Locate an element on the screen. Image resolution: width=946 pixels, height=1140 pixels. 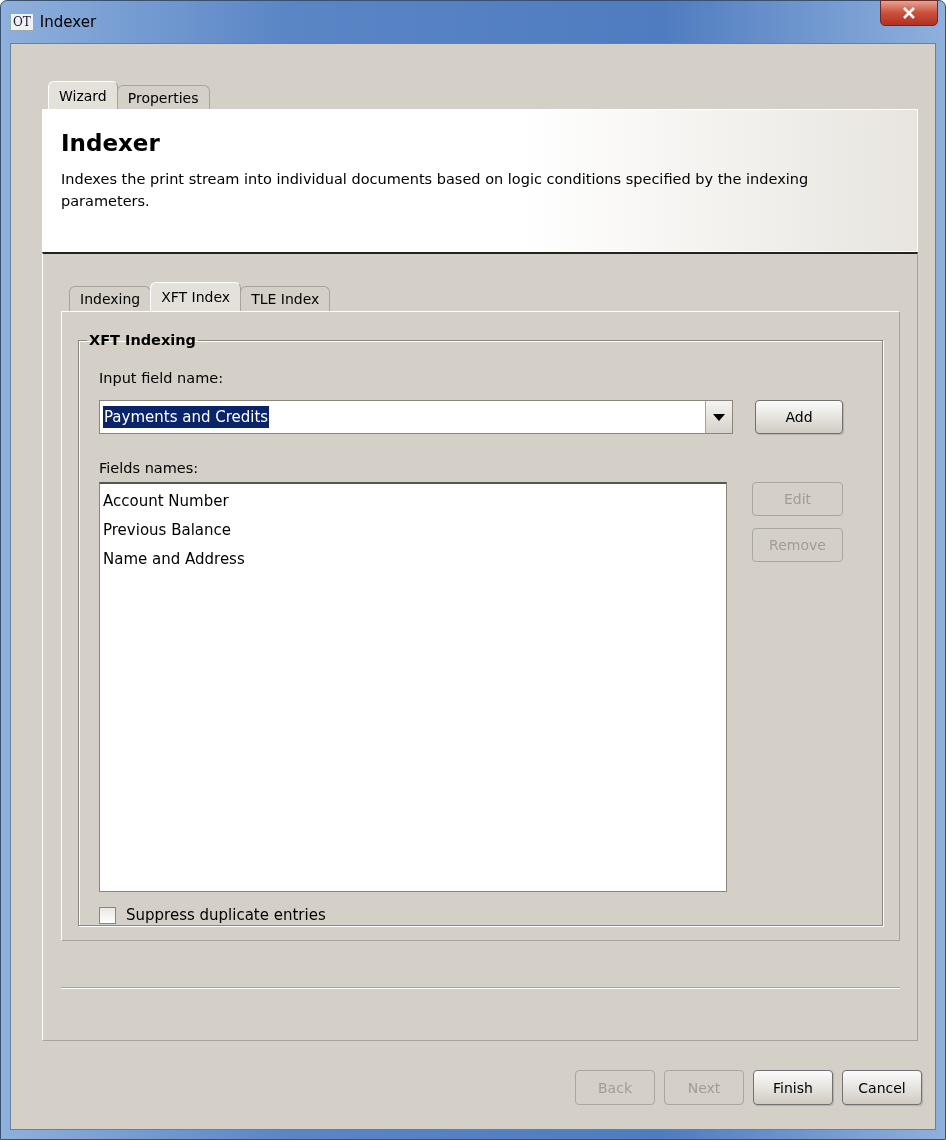
field-value: Payments and Credits is located at coordinates (186, 417).